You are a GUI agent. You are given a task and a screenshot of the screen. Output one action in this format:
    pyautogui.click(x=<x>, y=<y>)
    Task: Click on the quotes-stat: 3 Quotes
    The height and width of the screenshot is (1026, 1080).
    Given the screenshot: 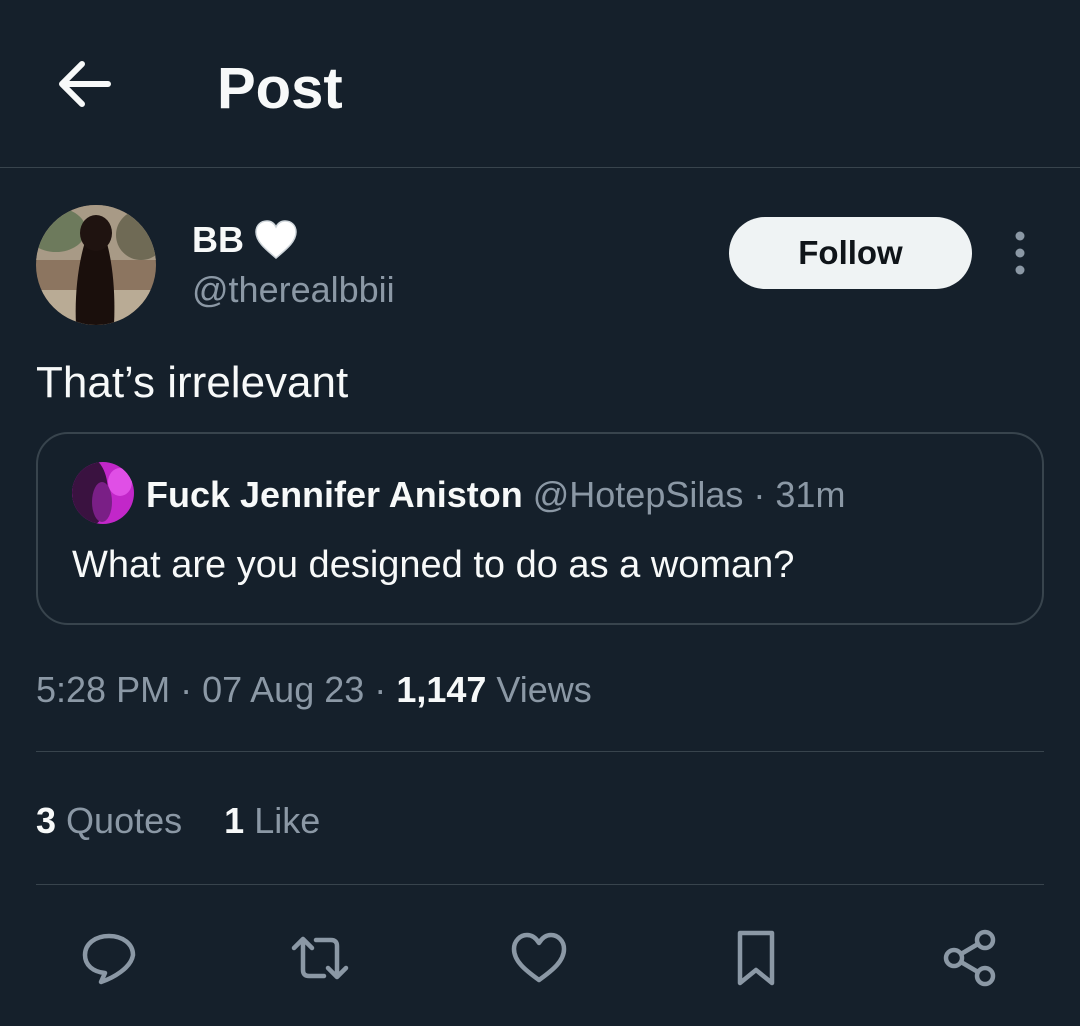 What is the action you would take?
    pyautogui.click(x=109, y=821)
    